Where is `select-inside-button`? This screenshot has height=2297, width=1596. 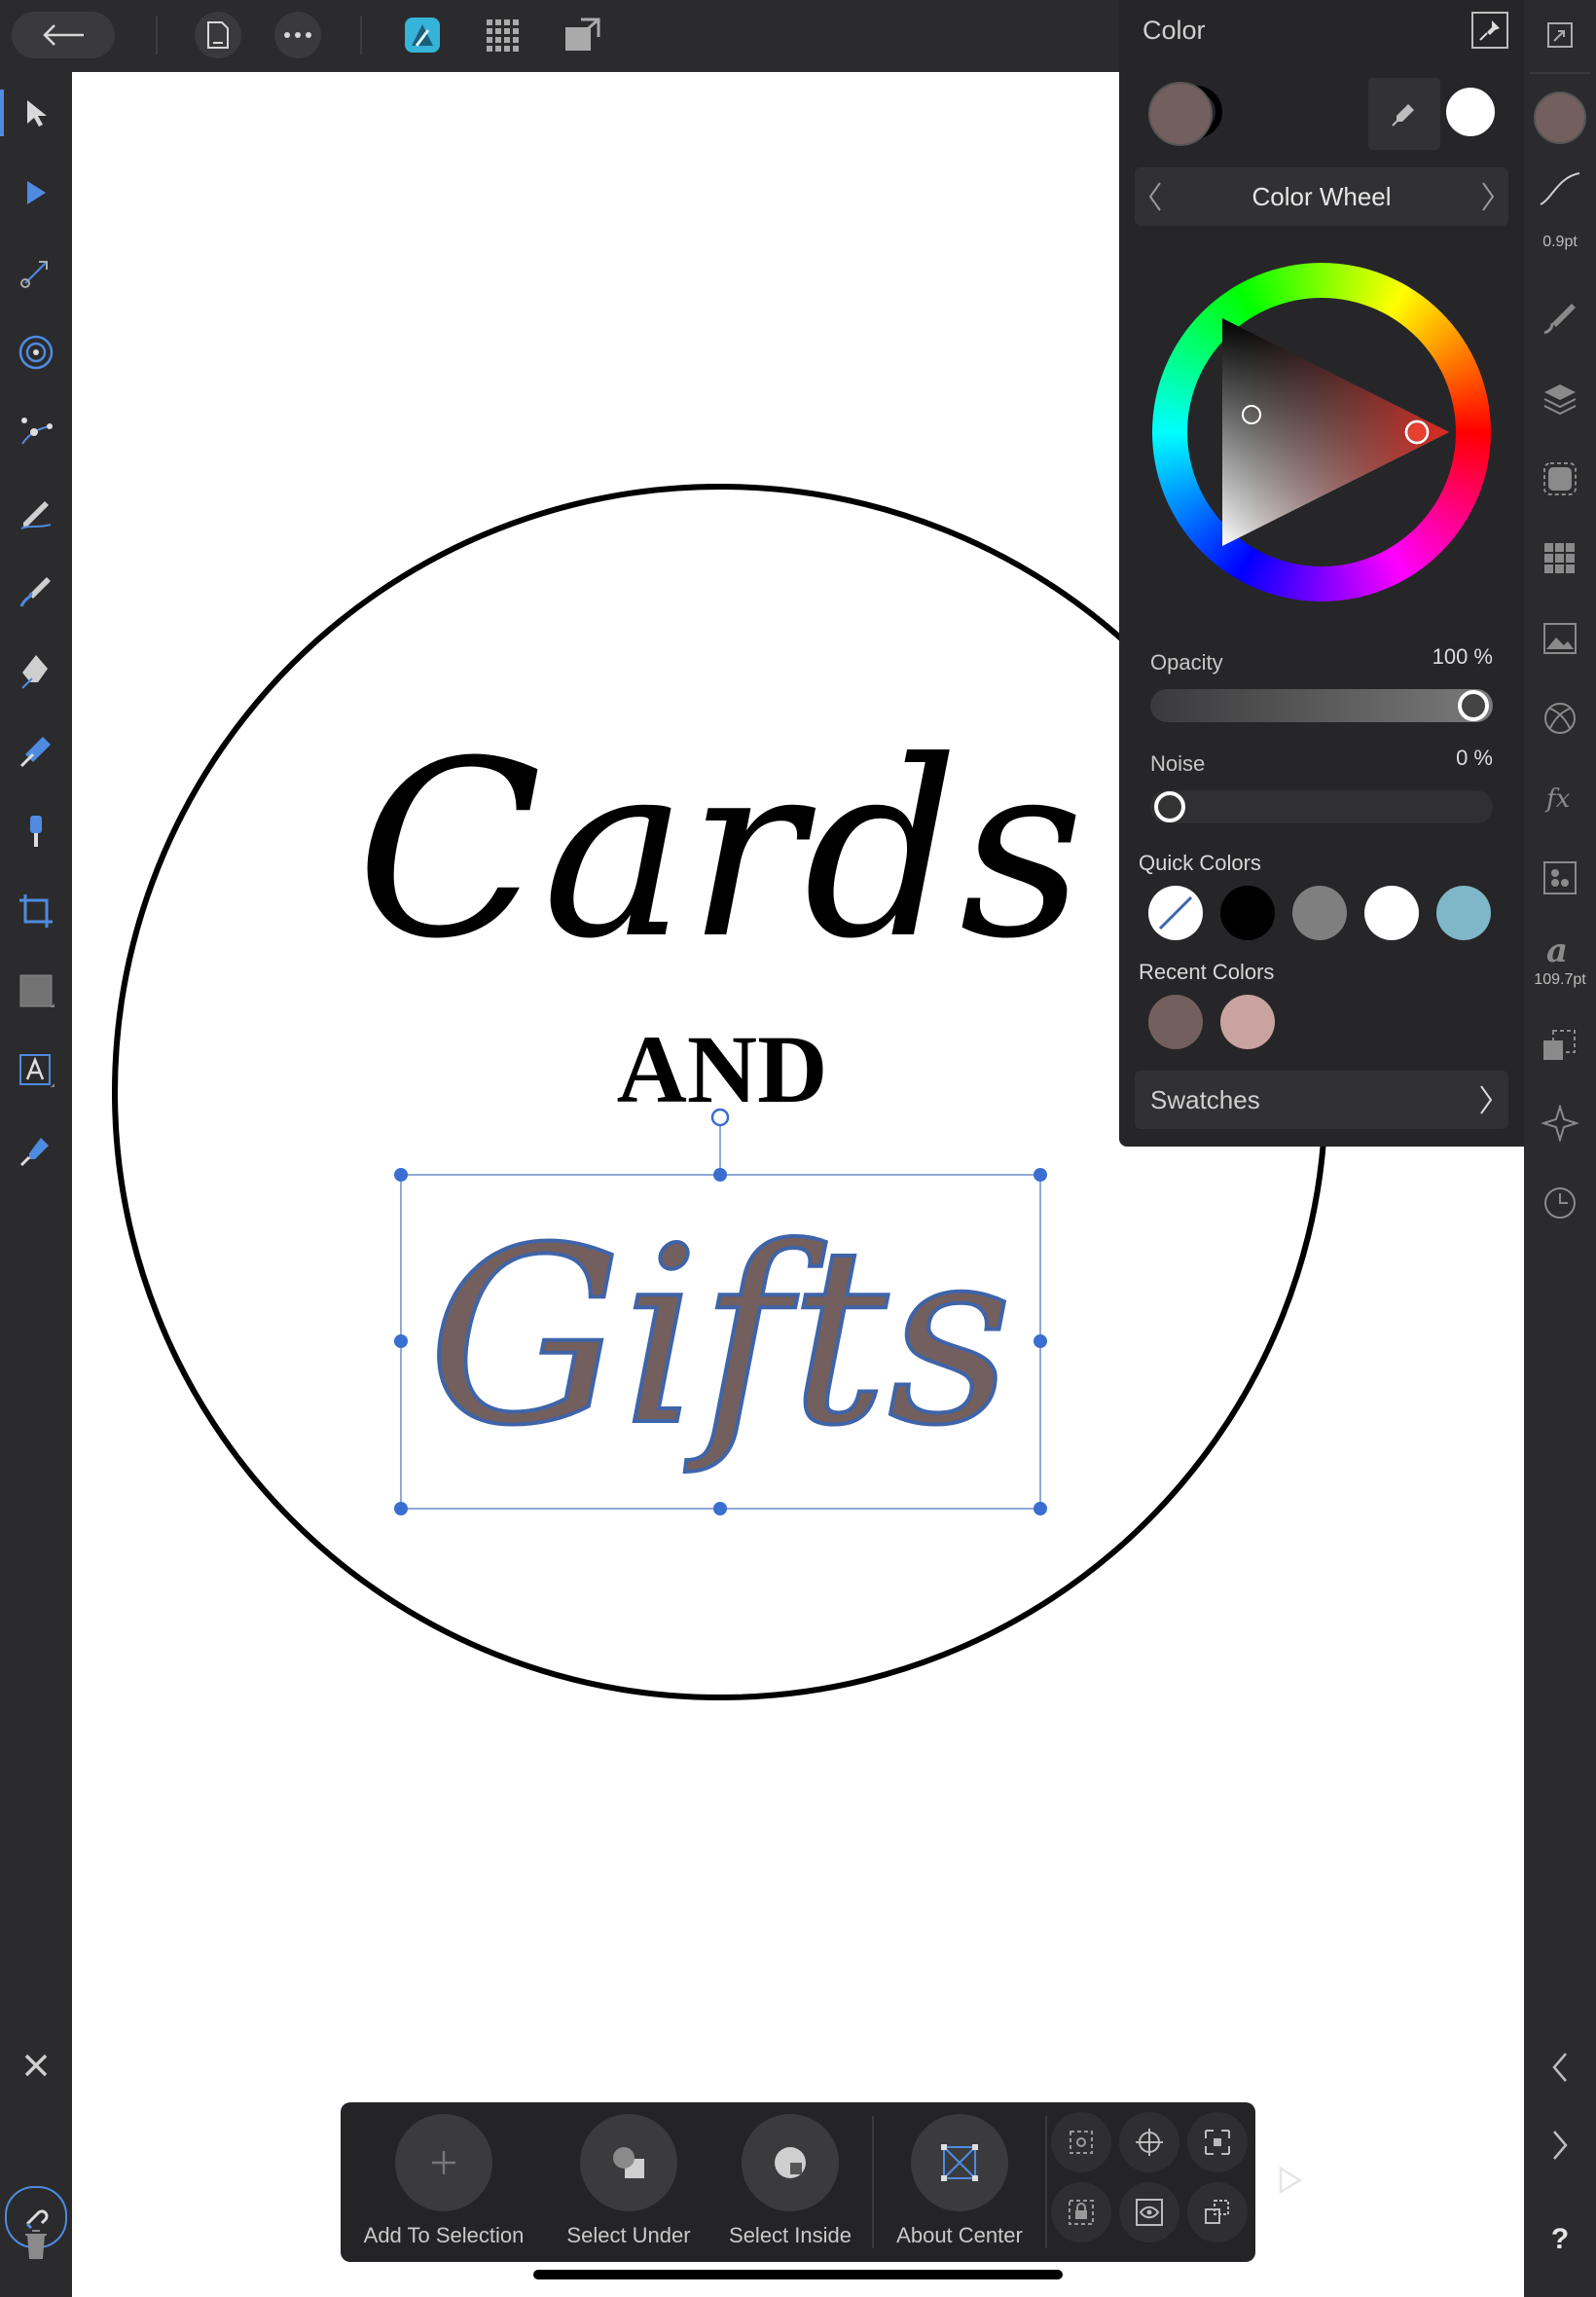 select-inside-button is located at coordinates (790, 2162).